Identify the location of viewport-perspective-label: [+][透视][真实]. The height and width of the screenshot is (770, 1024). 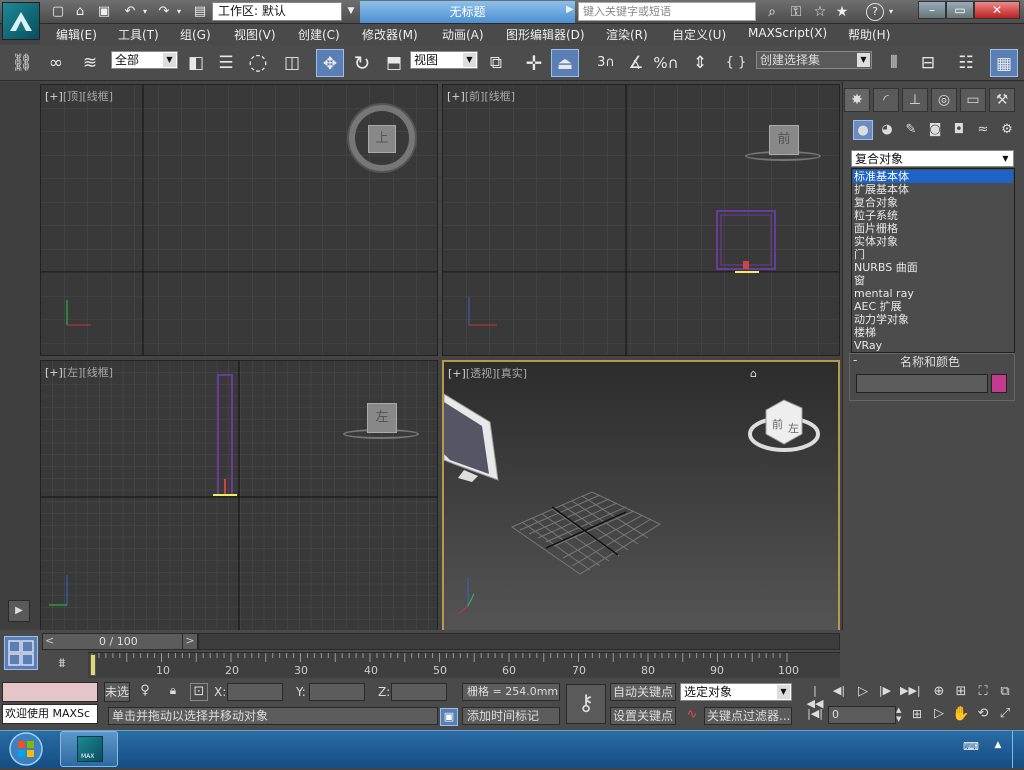
(487, 373).